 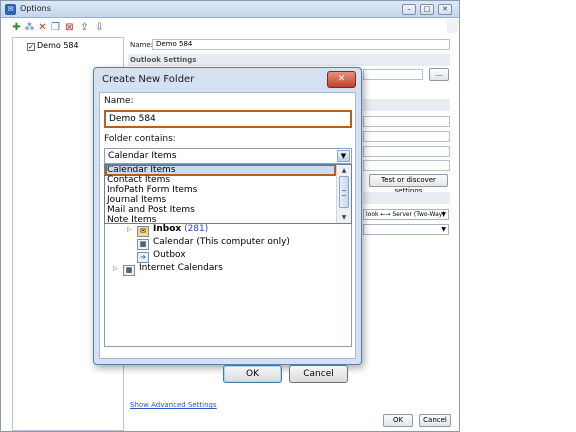 What do you see at coordinates (318, 374) in the screenshot?
I see `dialog-cancel-button: Cancel` at bounding box center [318, 374].